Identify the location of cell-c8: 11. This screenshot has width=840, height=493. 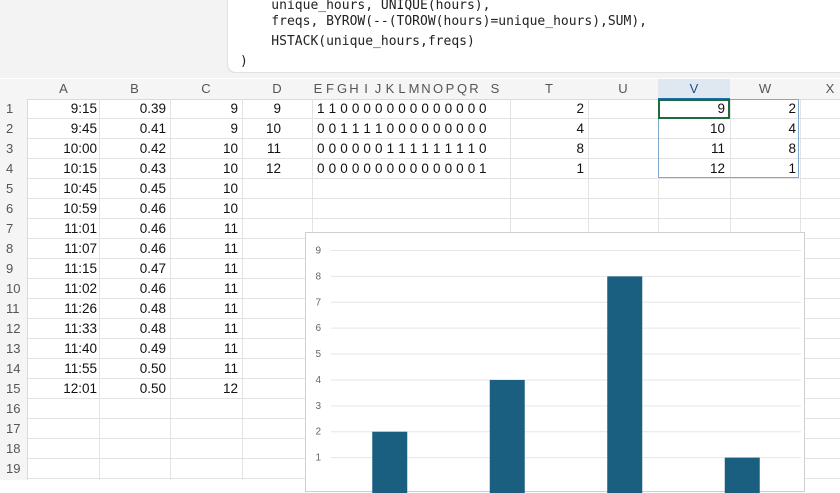
(206, 249).